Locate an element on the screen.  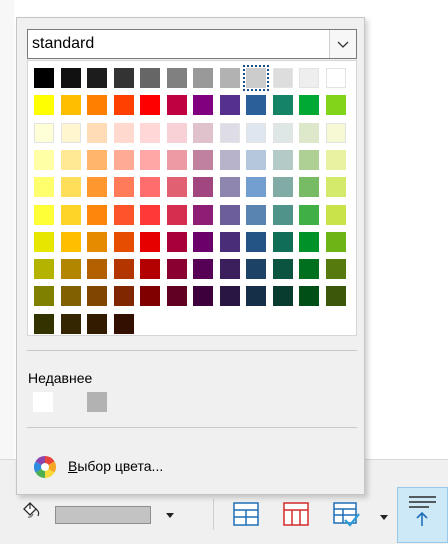
recent-color-swatch is located at coordinates (97, 402).